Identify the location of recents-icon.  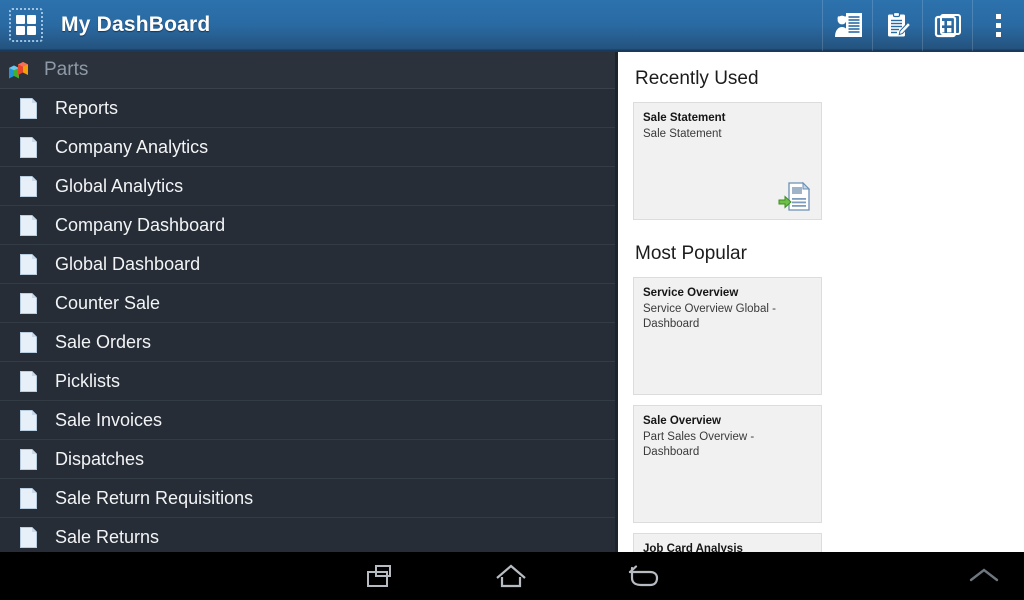
(380, 576).